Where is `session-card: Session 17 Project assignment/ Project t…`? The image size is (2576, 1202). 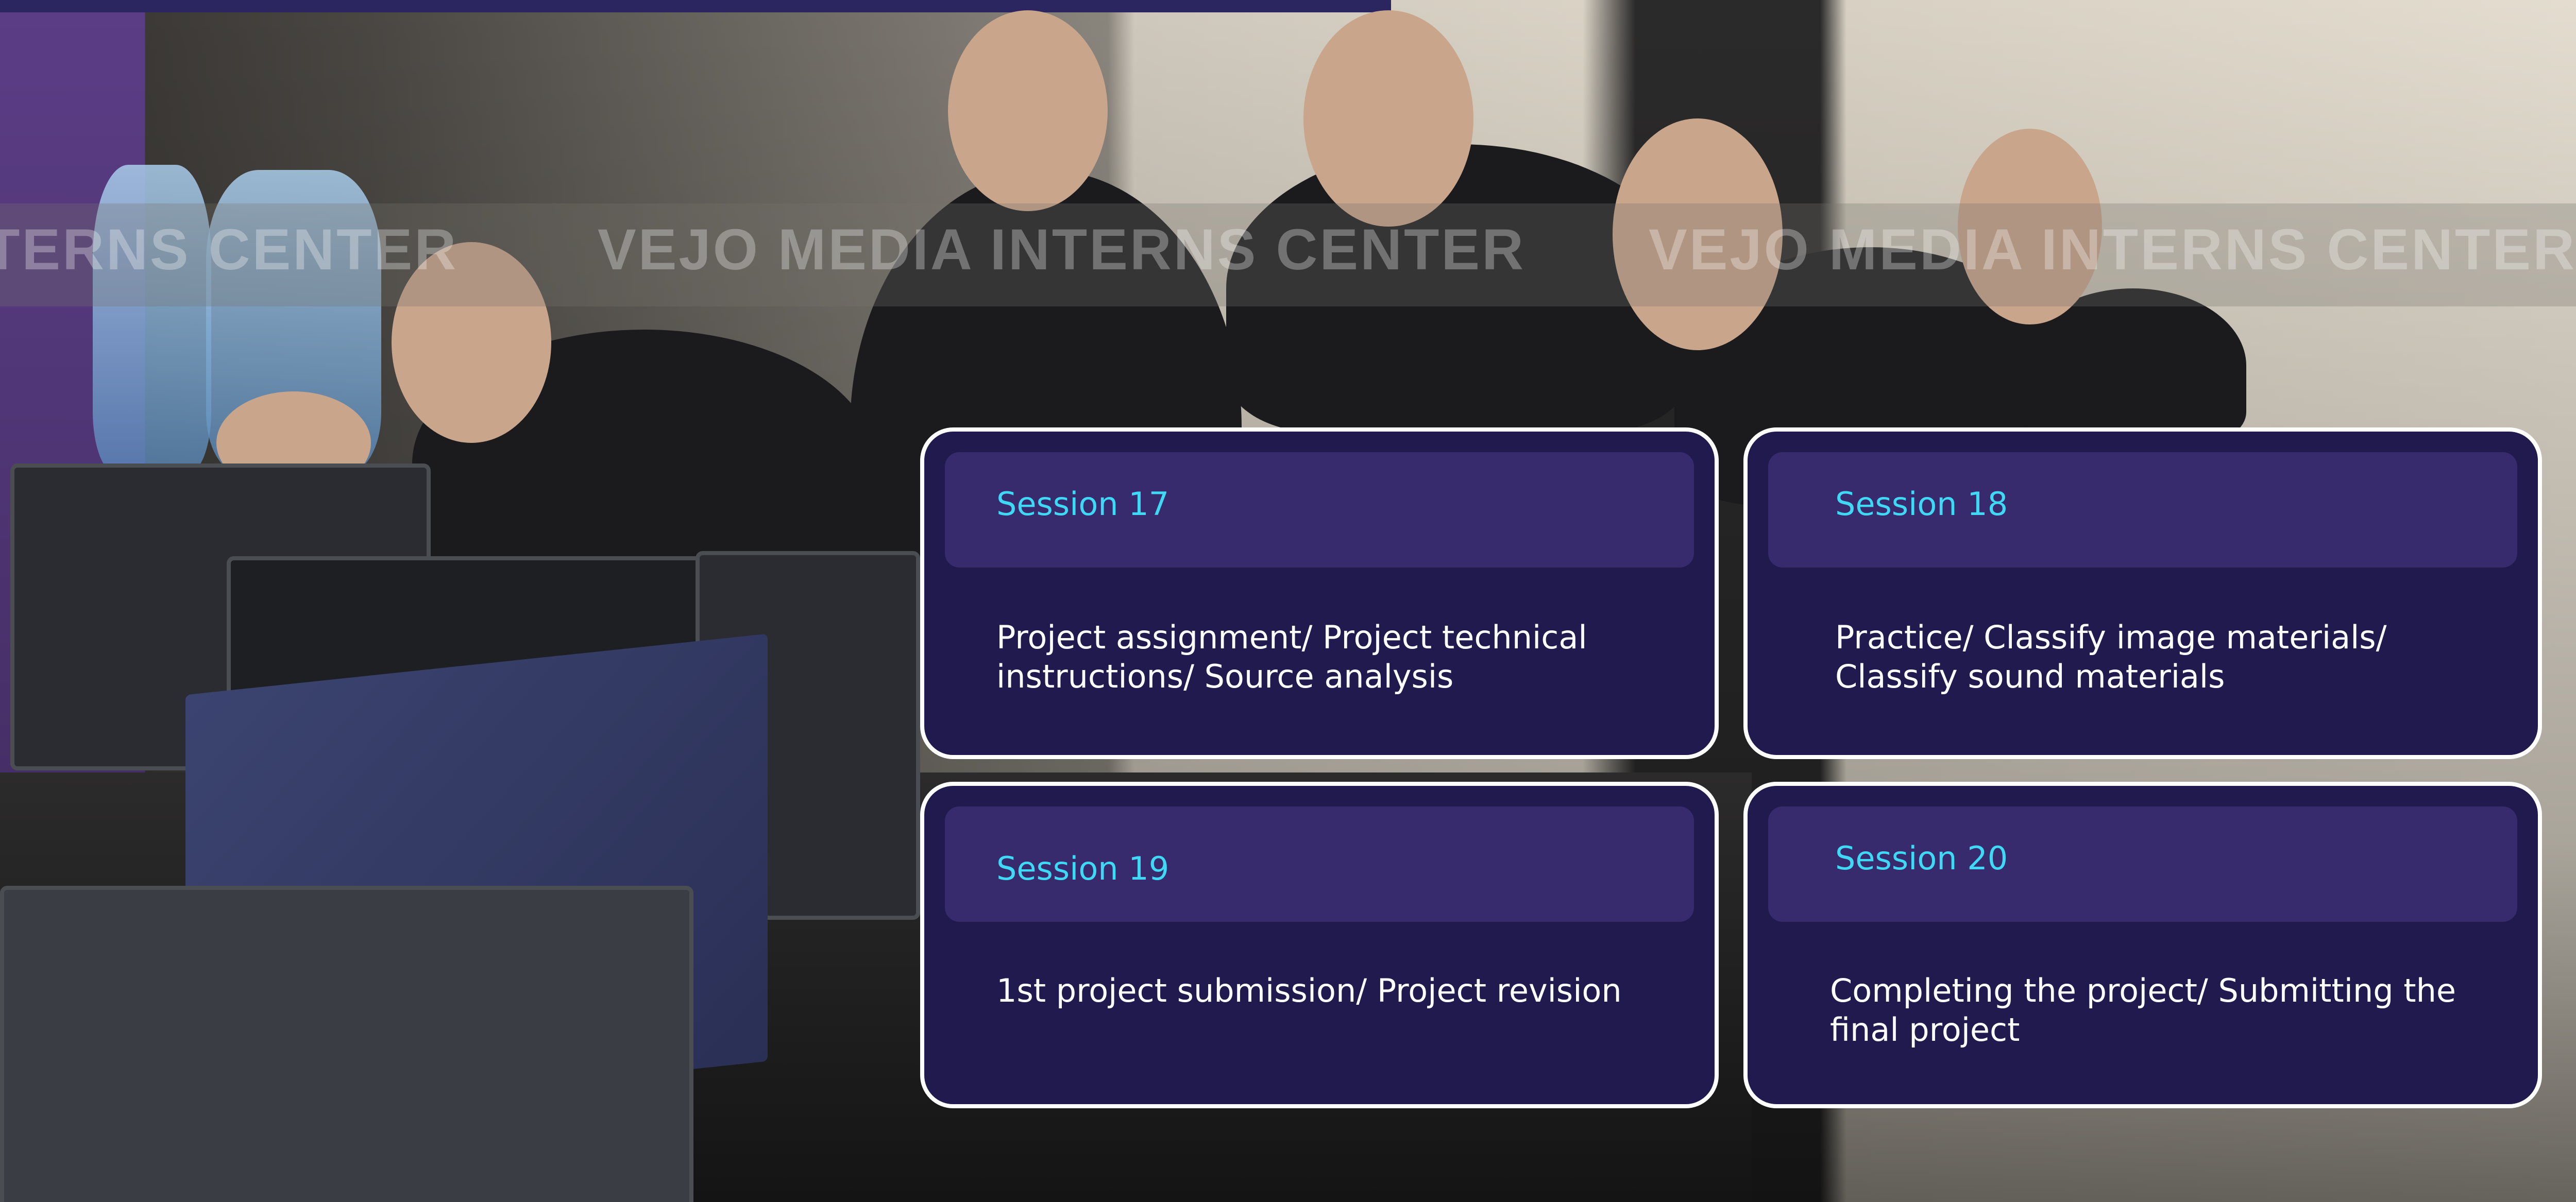
session-card: Session 17 Project assignment/ Project t… is located at coordinates (1319, 593).